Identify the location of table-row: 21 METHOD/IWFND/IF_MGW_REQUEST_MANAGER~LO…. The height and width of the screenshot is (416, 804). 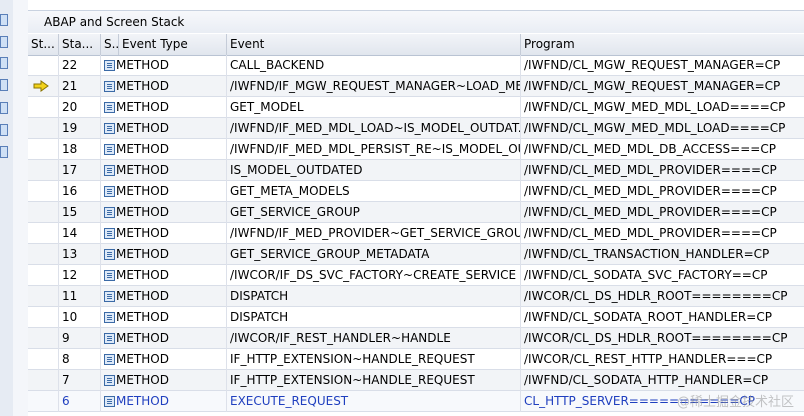
(416, 86).